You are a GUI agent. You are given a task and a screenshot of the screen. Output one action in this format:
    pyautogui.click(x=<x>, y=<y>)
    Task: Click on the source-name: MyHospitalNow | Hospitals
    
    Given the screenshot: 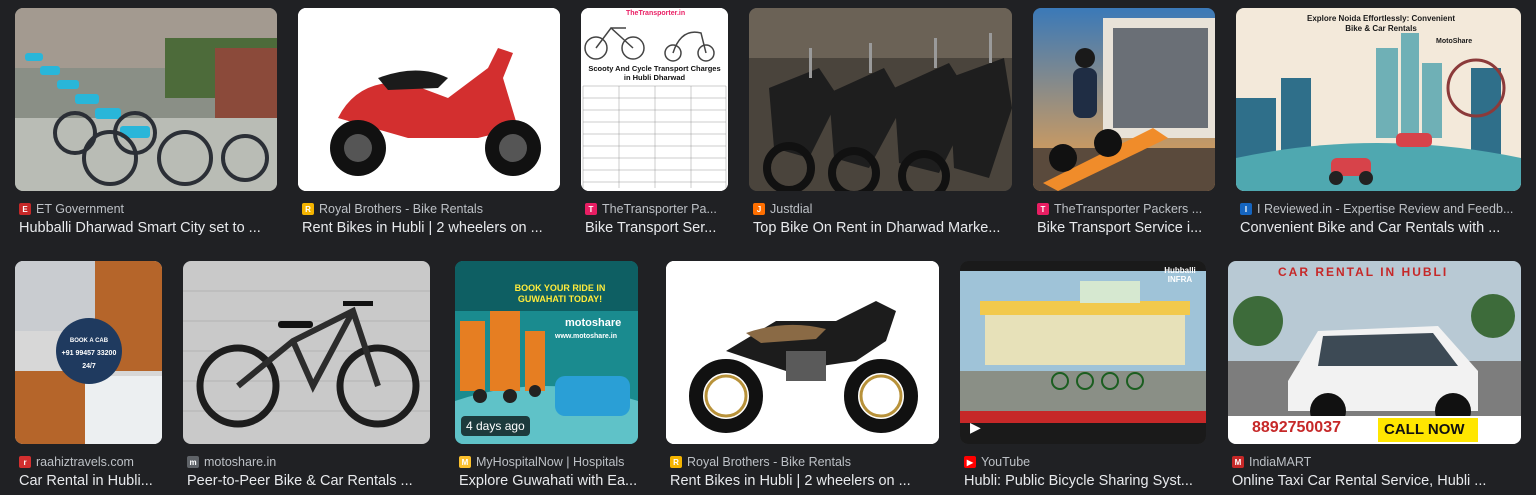 What is the action you would take?
    pyautogui.click(x=550, y=462)
    